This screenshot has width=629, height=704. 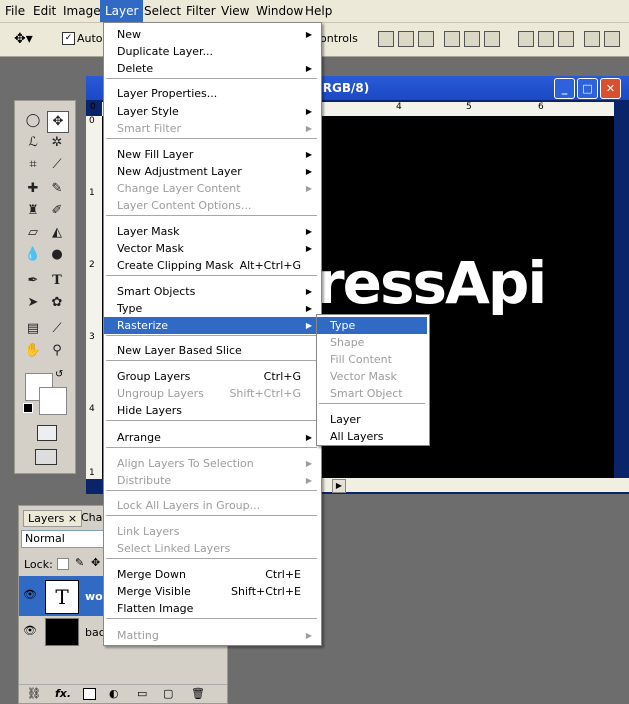 What do you see at coordinates (211, 463) in the screenshot?
I see `menu-item-align-layers-to-selection: Align Layers To Selection ▶` at bounding box center [211, 463].